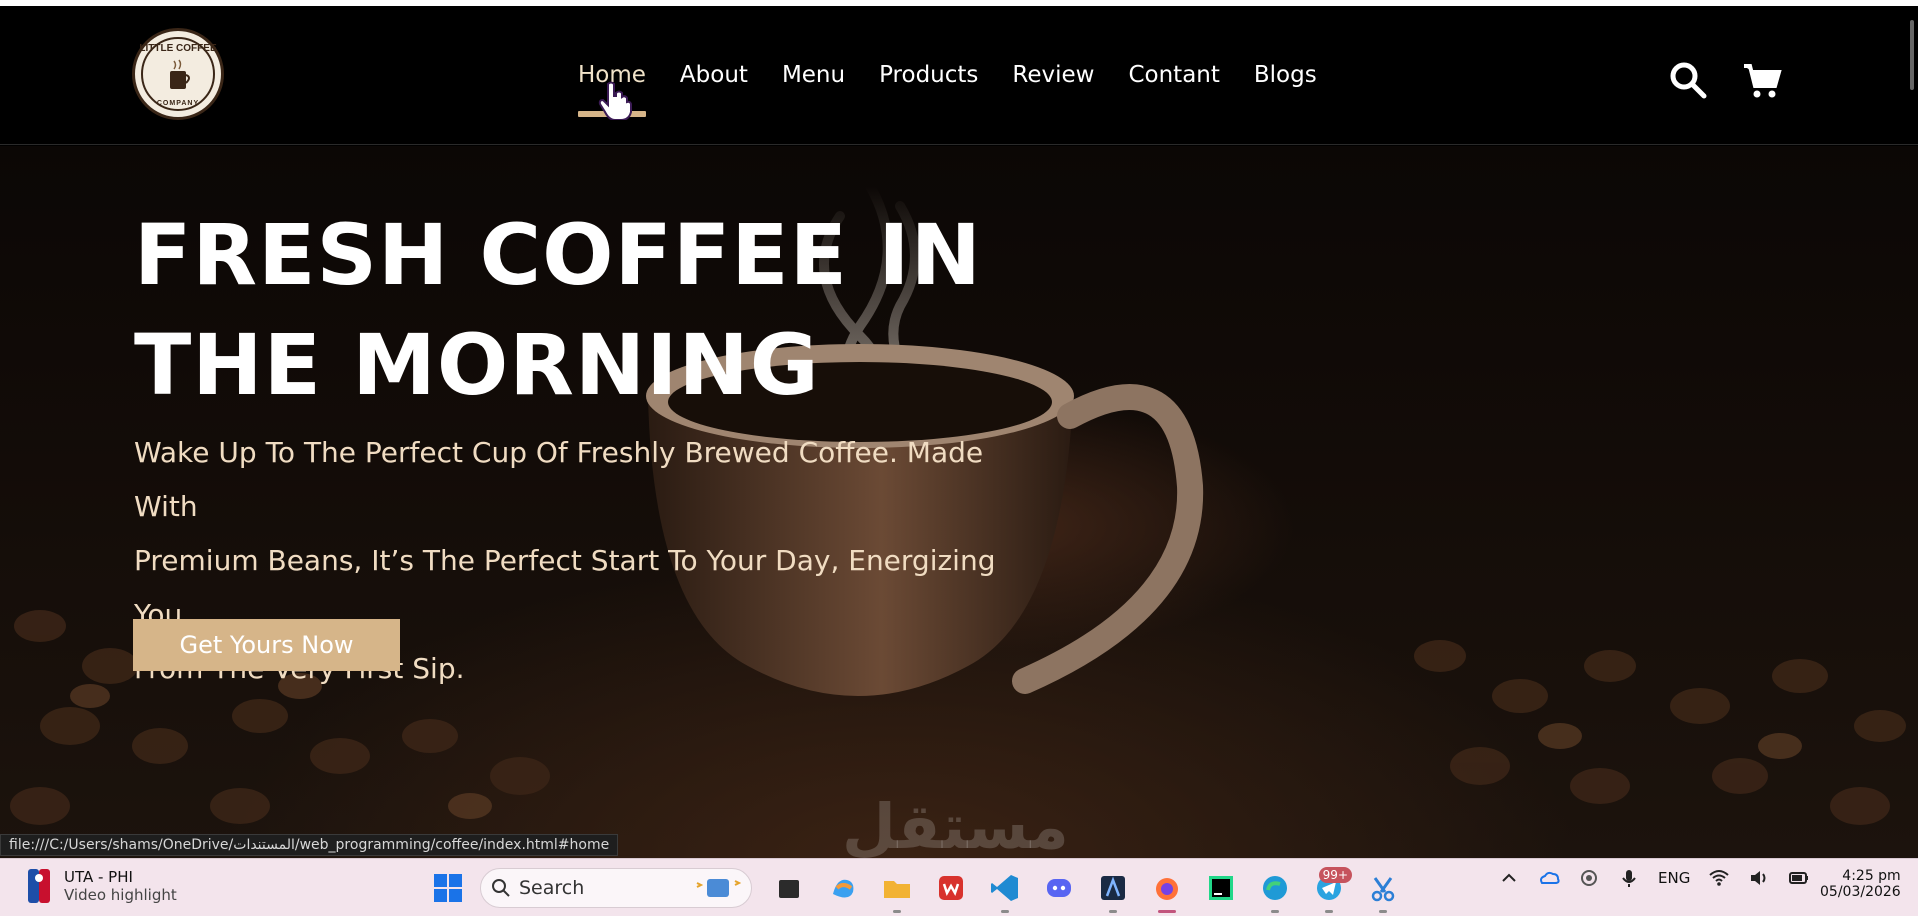 Image resolution: width=1918 pixels, height=916 pixels. I want to click on active-indicator, so click(1167, 911).